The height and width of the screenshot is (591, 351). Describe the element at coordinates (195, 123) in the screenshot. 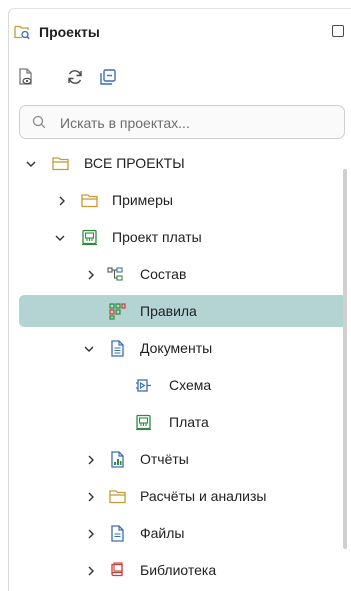

I see `search-input` at that location.